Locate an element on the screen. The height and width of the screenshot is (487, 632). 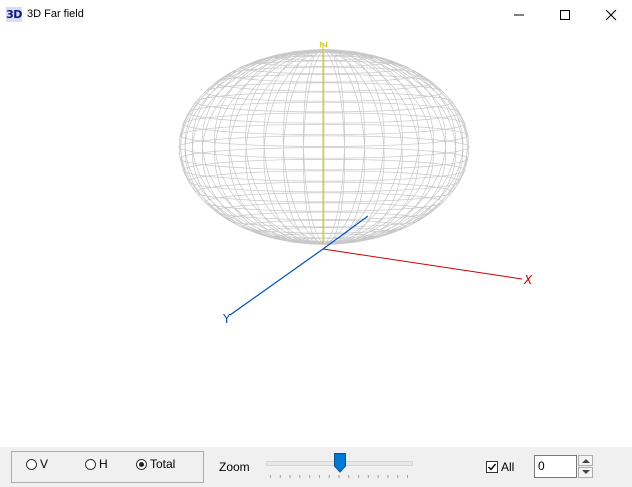
all-checkbox-label: All is located at coordinates (508, 467).